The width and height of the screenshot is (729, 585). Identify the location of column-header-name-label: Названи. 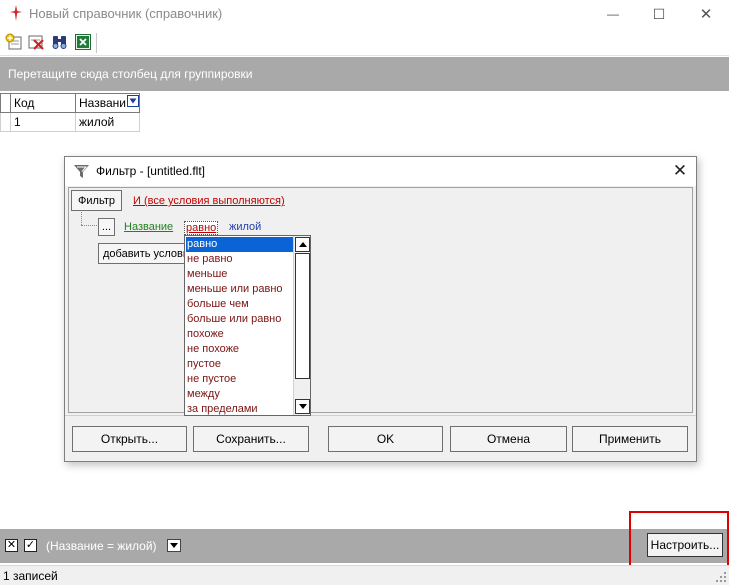
(102, 103).